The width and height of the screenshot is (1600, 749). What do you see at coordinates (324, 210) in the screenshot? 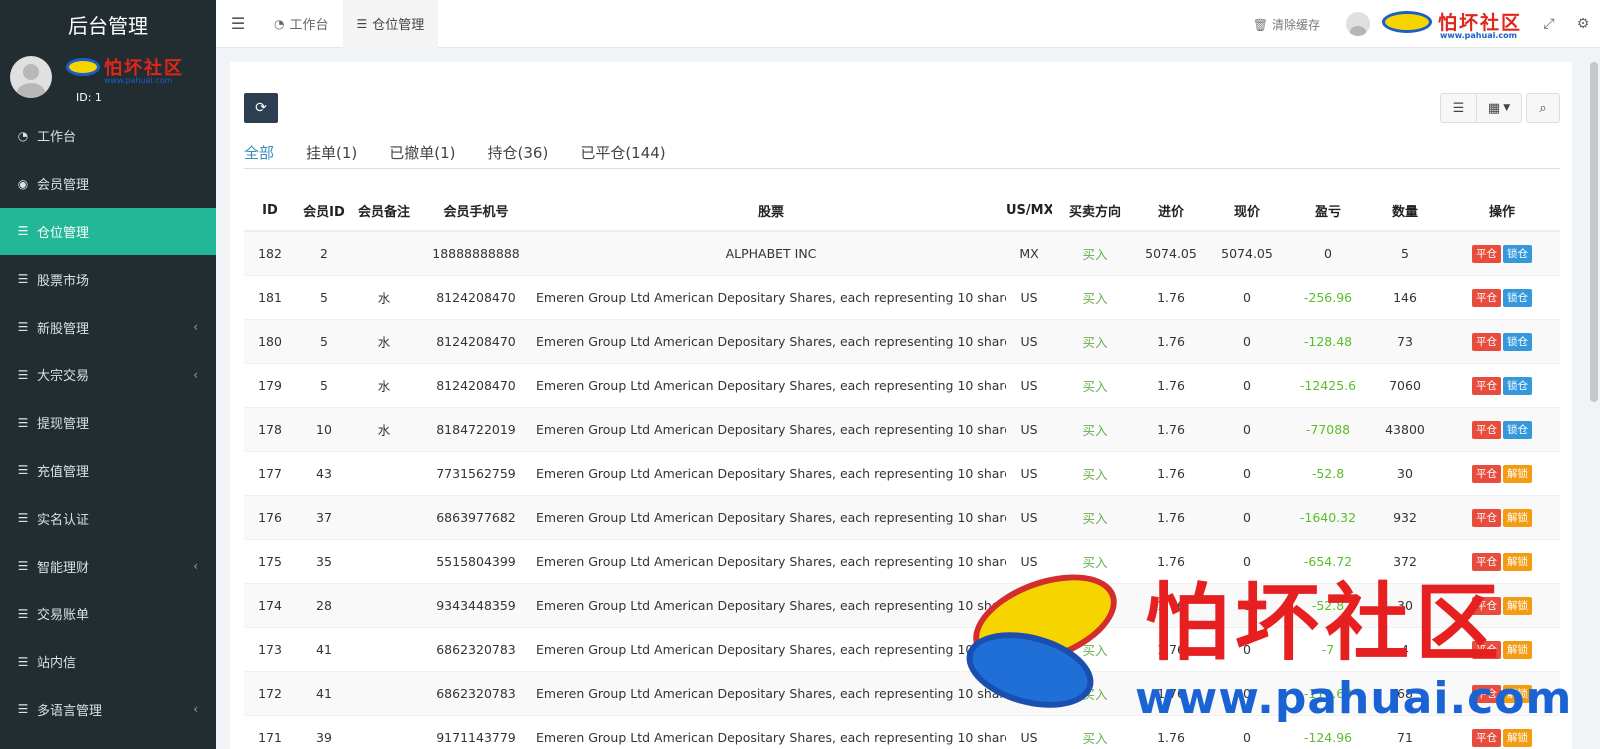
I see `column-header: 会员ID` at bounding box center [324, 210].